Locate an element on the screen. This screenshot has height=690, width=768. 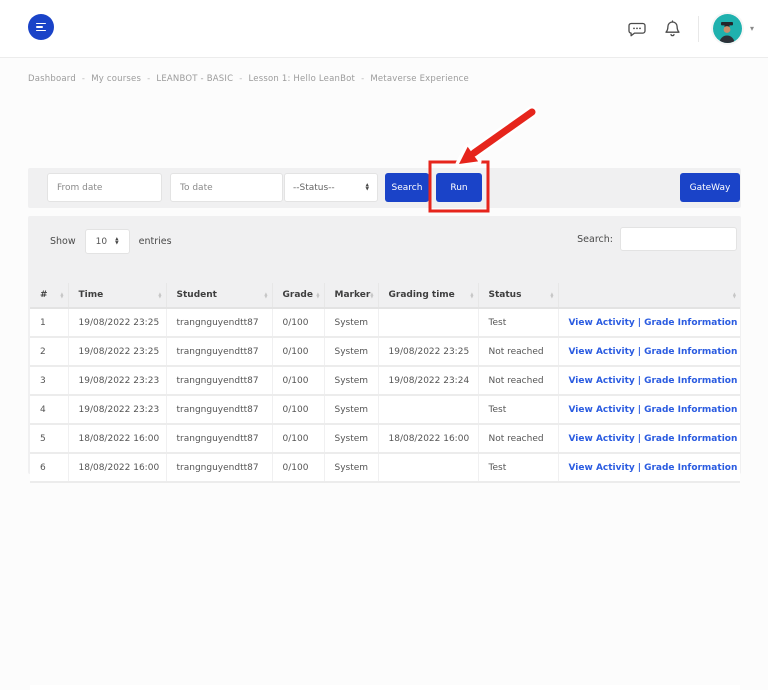
table-search-control: Search: is located at coordinates (657, 239).